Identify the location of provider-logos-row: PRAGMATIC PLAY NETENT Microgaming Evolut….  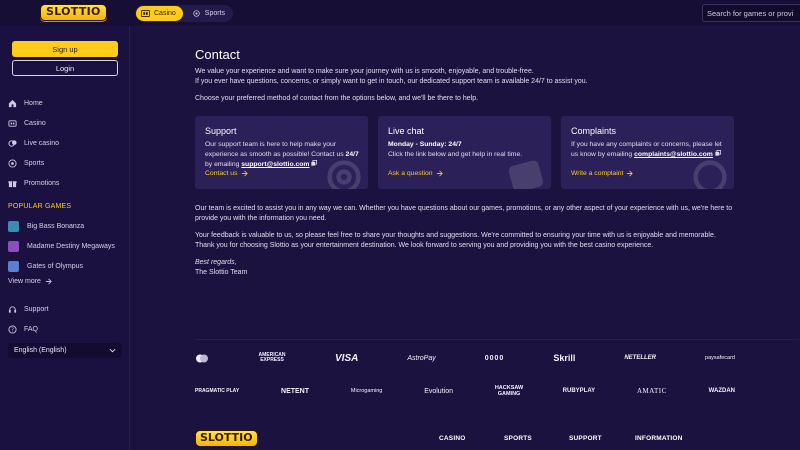
(465, 391).